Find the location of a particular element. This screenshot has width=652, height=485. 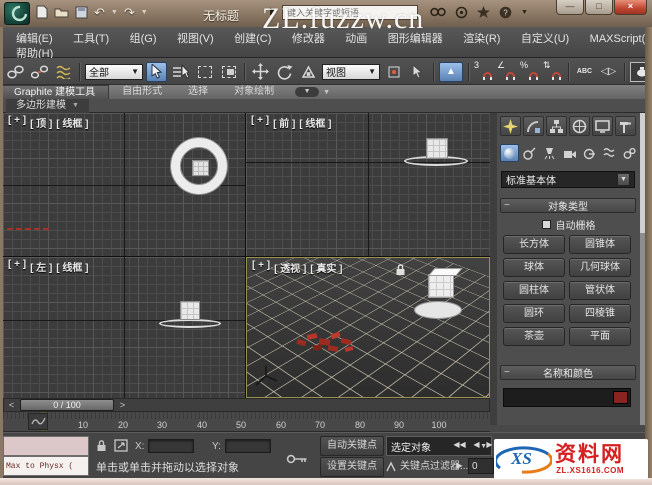

primitive-box-button: 长方体 is located at coordinates (534, 244).